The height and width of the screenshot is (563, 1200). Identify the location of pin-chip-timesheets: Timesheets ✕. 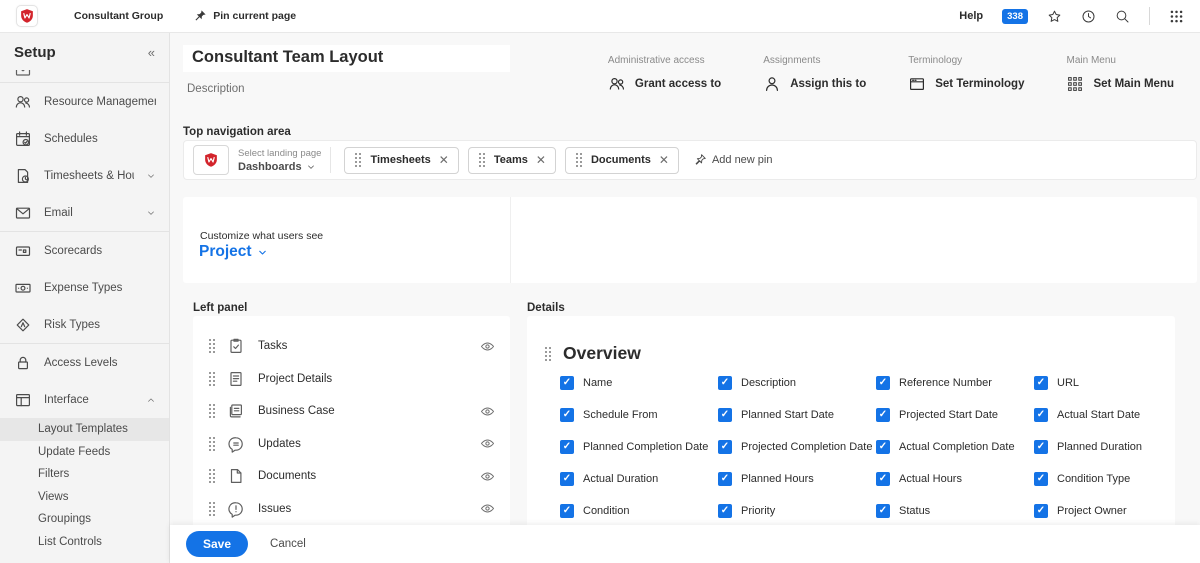
(401, 160).